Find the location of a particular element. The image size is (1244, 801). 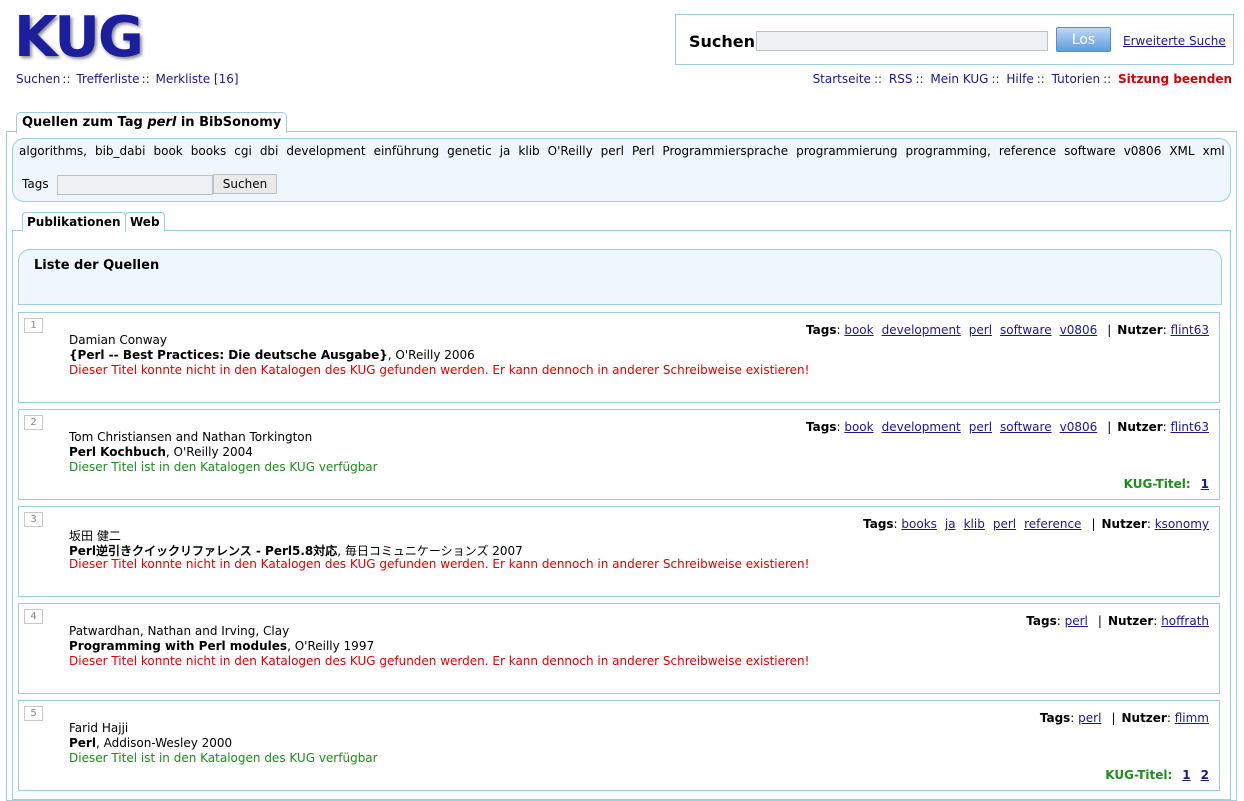

entry-title: Perl is located at coordinates (82, 743).